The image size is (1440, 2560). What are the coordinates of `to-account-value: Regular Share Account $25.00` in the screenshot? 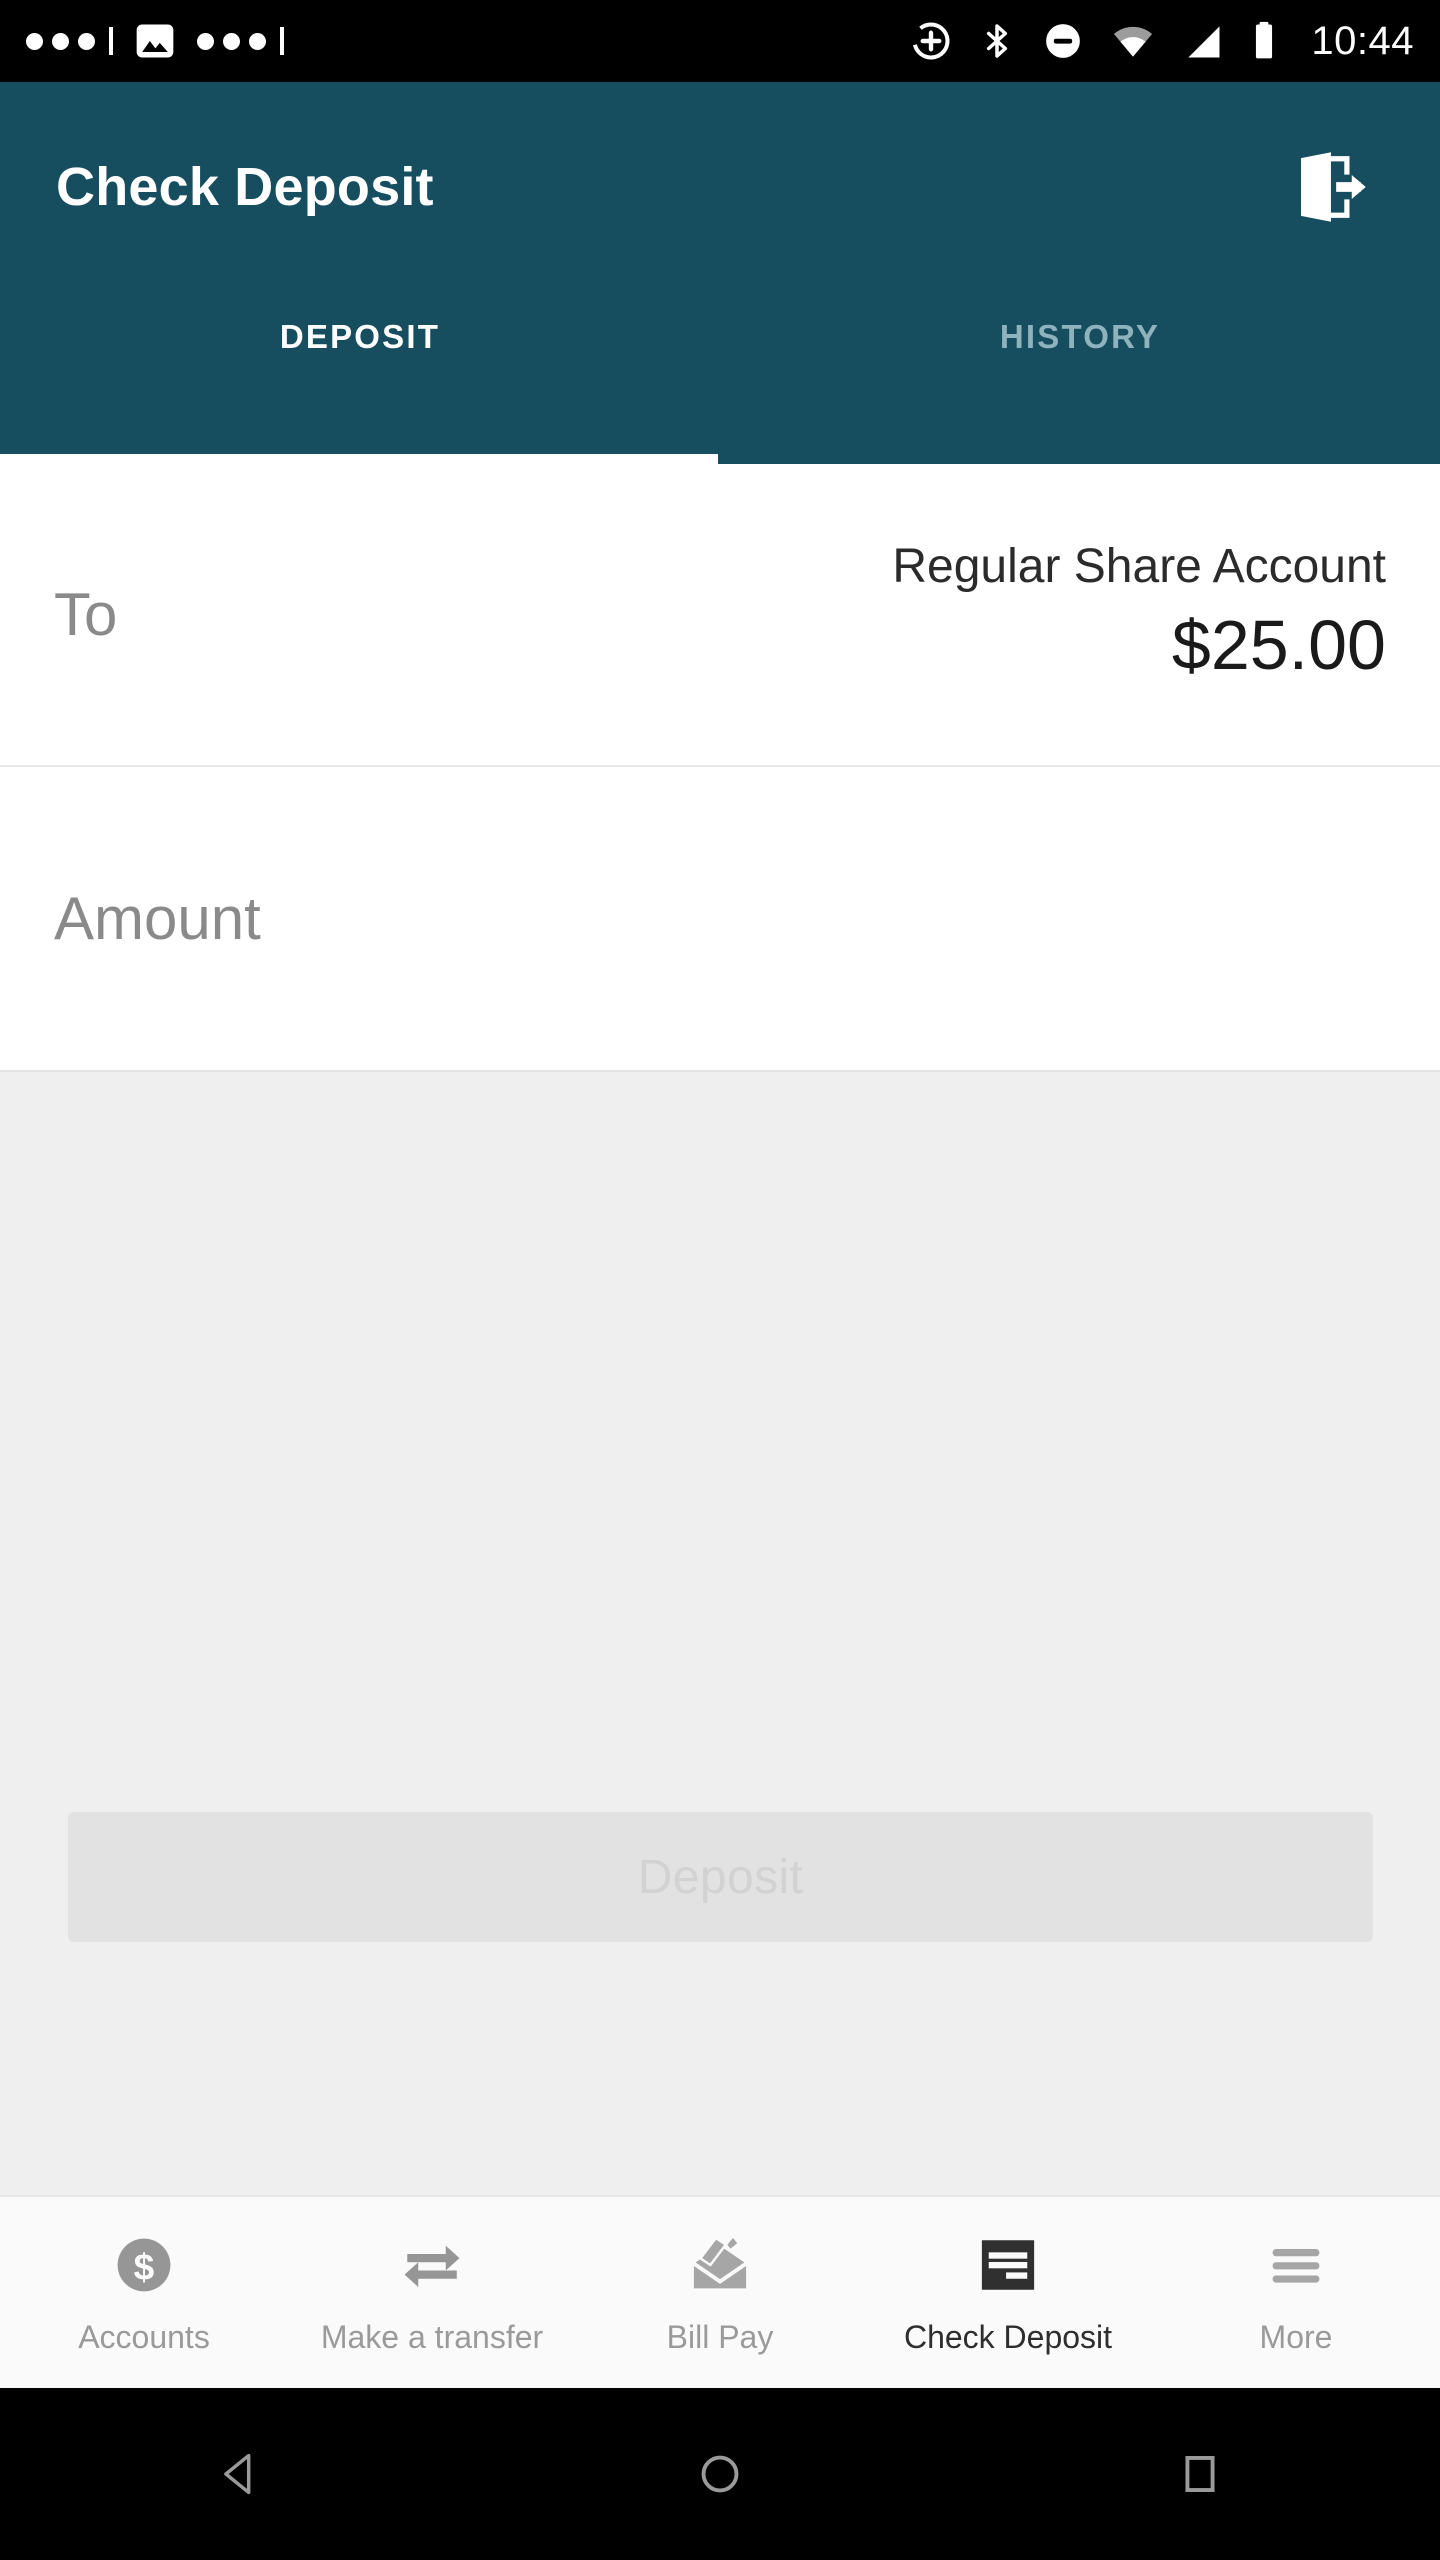 It's located at (1139, 614).